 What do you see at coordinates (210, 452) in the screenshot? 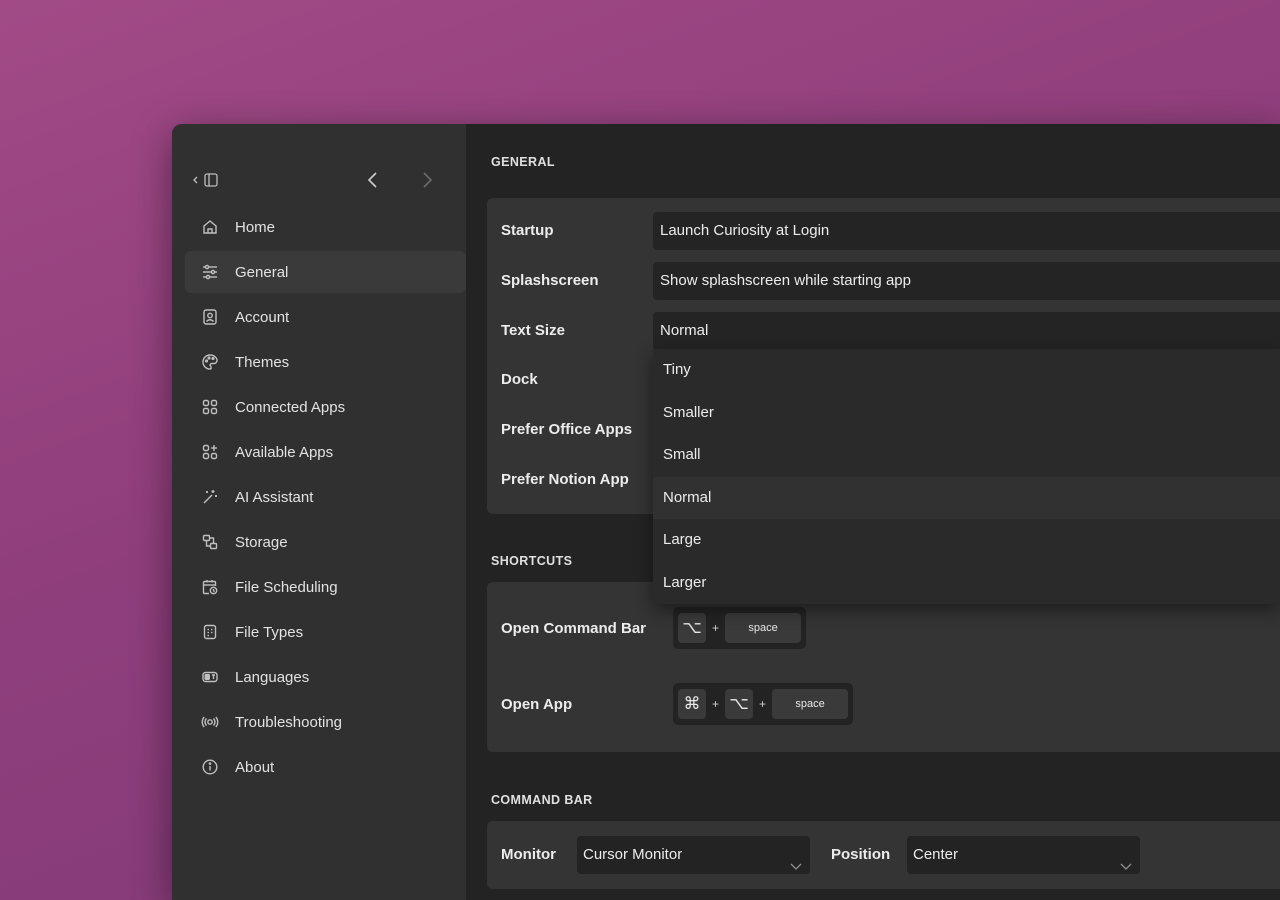
I see `grid-plus-icon` at bounding box center [210, 452].